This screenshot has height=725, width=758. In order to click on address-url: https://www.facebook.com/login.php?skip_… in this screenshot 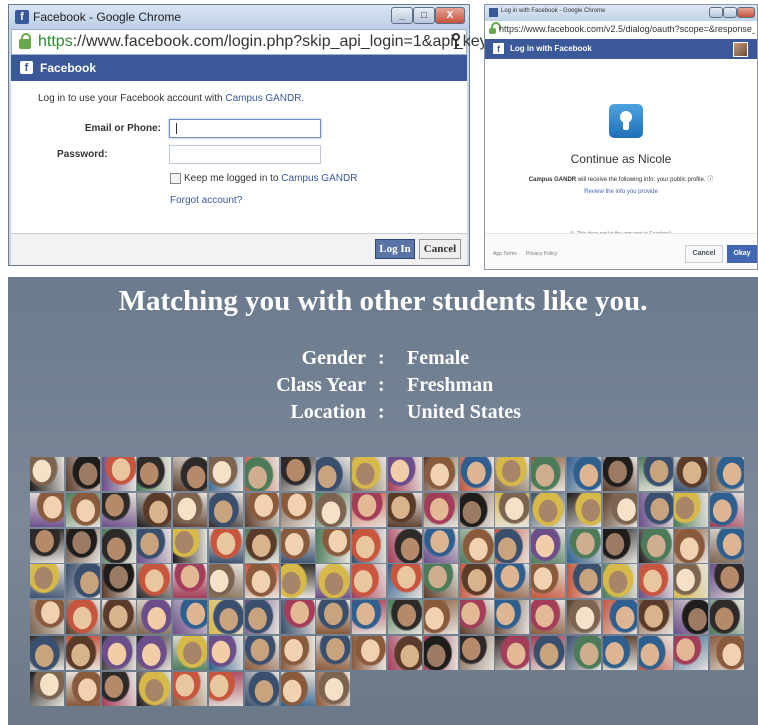, I will do `click(298, 42)`.